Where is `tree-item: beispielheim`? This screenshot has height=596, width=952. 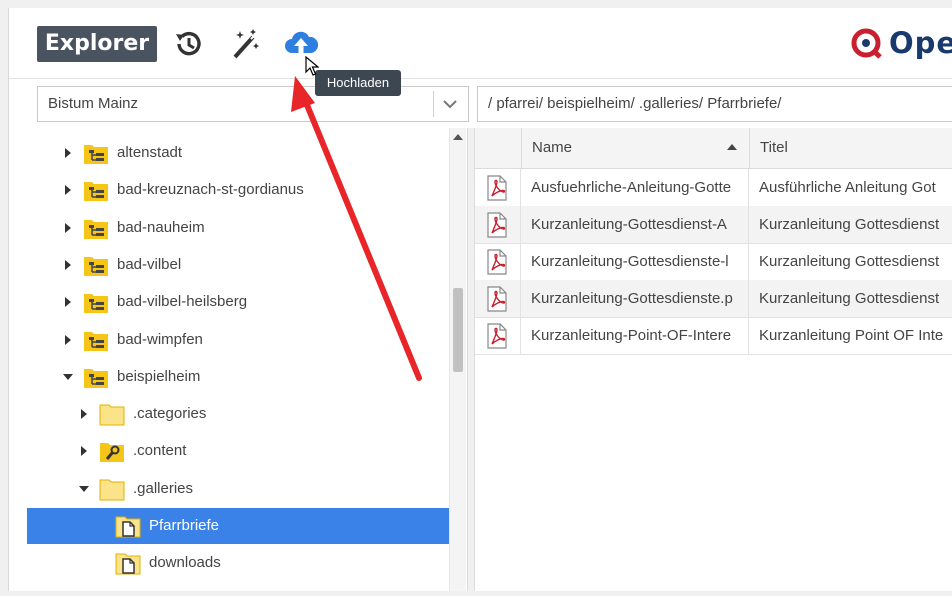 tree-item: beispielheim is located at coordinates (246, 377).